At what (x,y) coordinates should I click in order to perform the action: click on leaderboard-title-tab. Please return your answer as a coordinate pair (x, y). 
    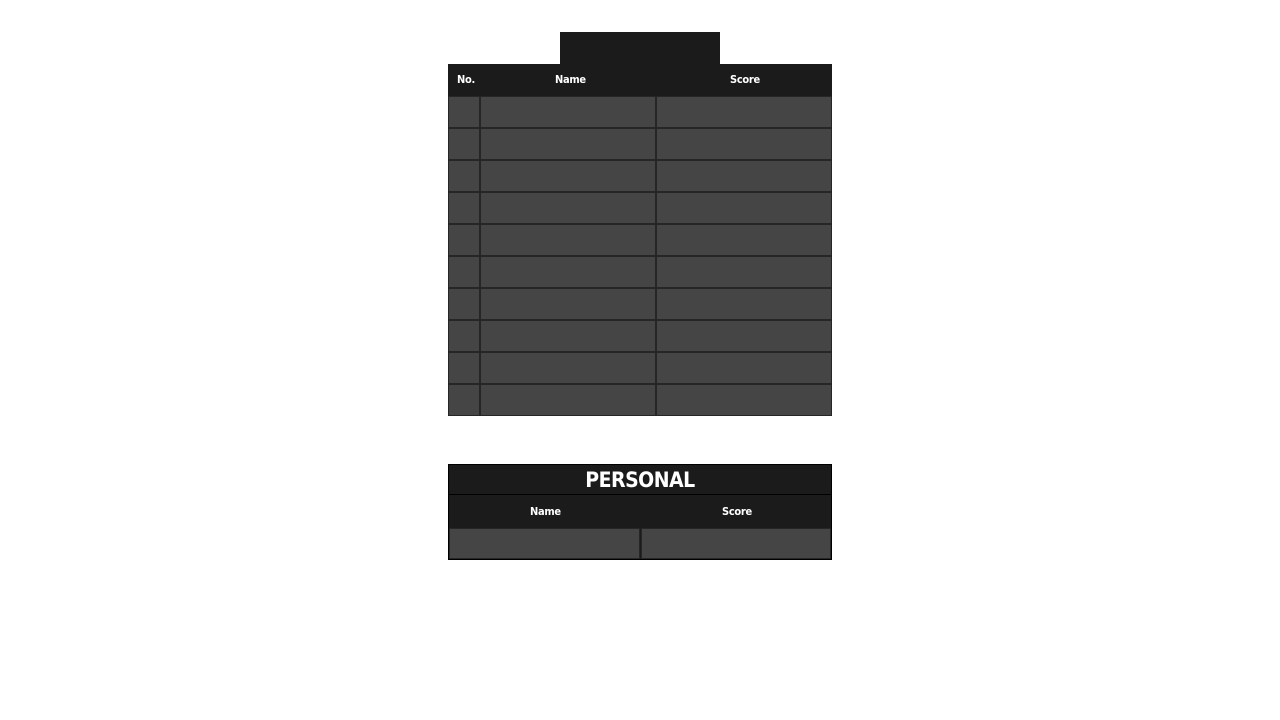
    Looking at the image, I should click on (640, 48).